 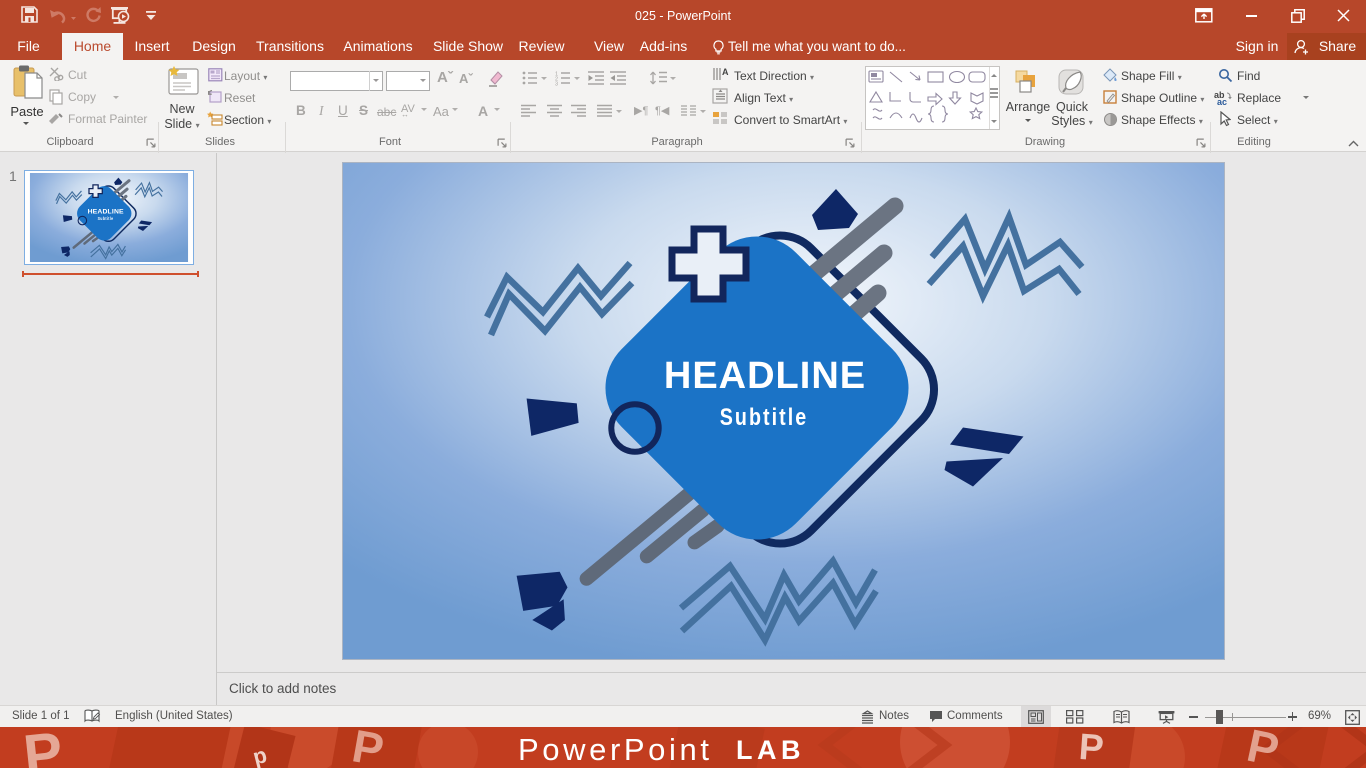 What do you see at coordinates (556, 84) in the screenshot?
I see `svg-text: 3` at bounding box center [556, 84].